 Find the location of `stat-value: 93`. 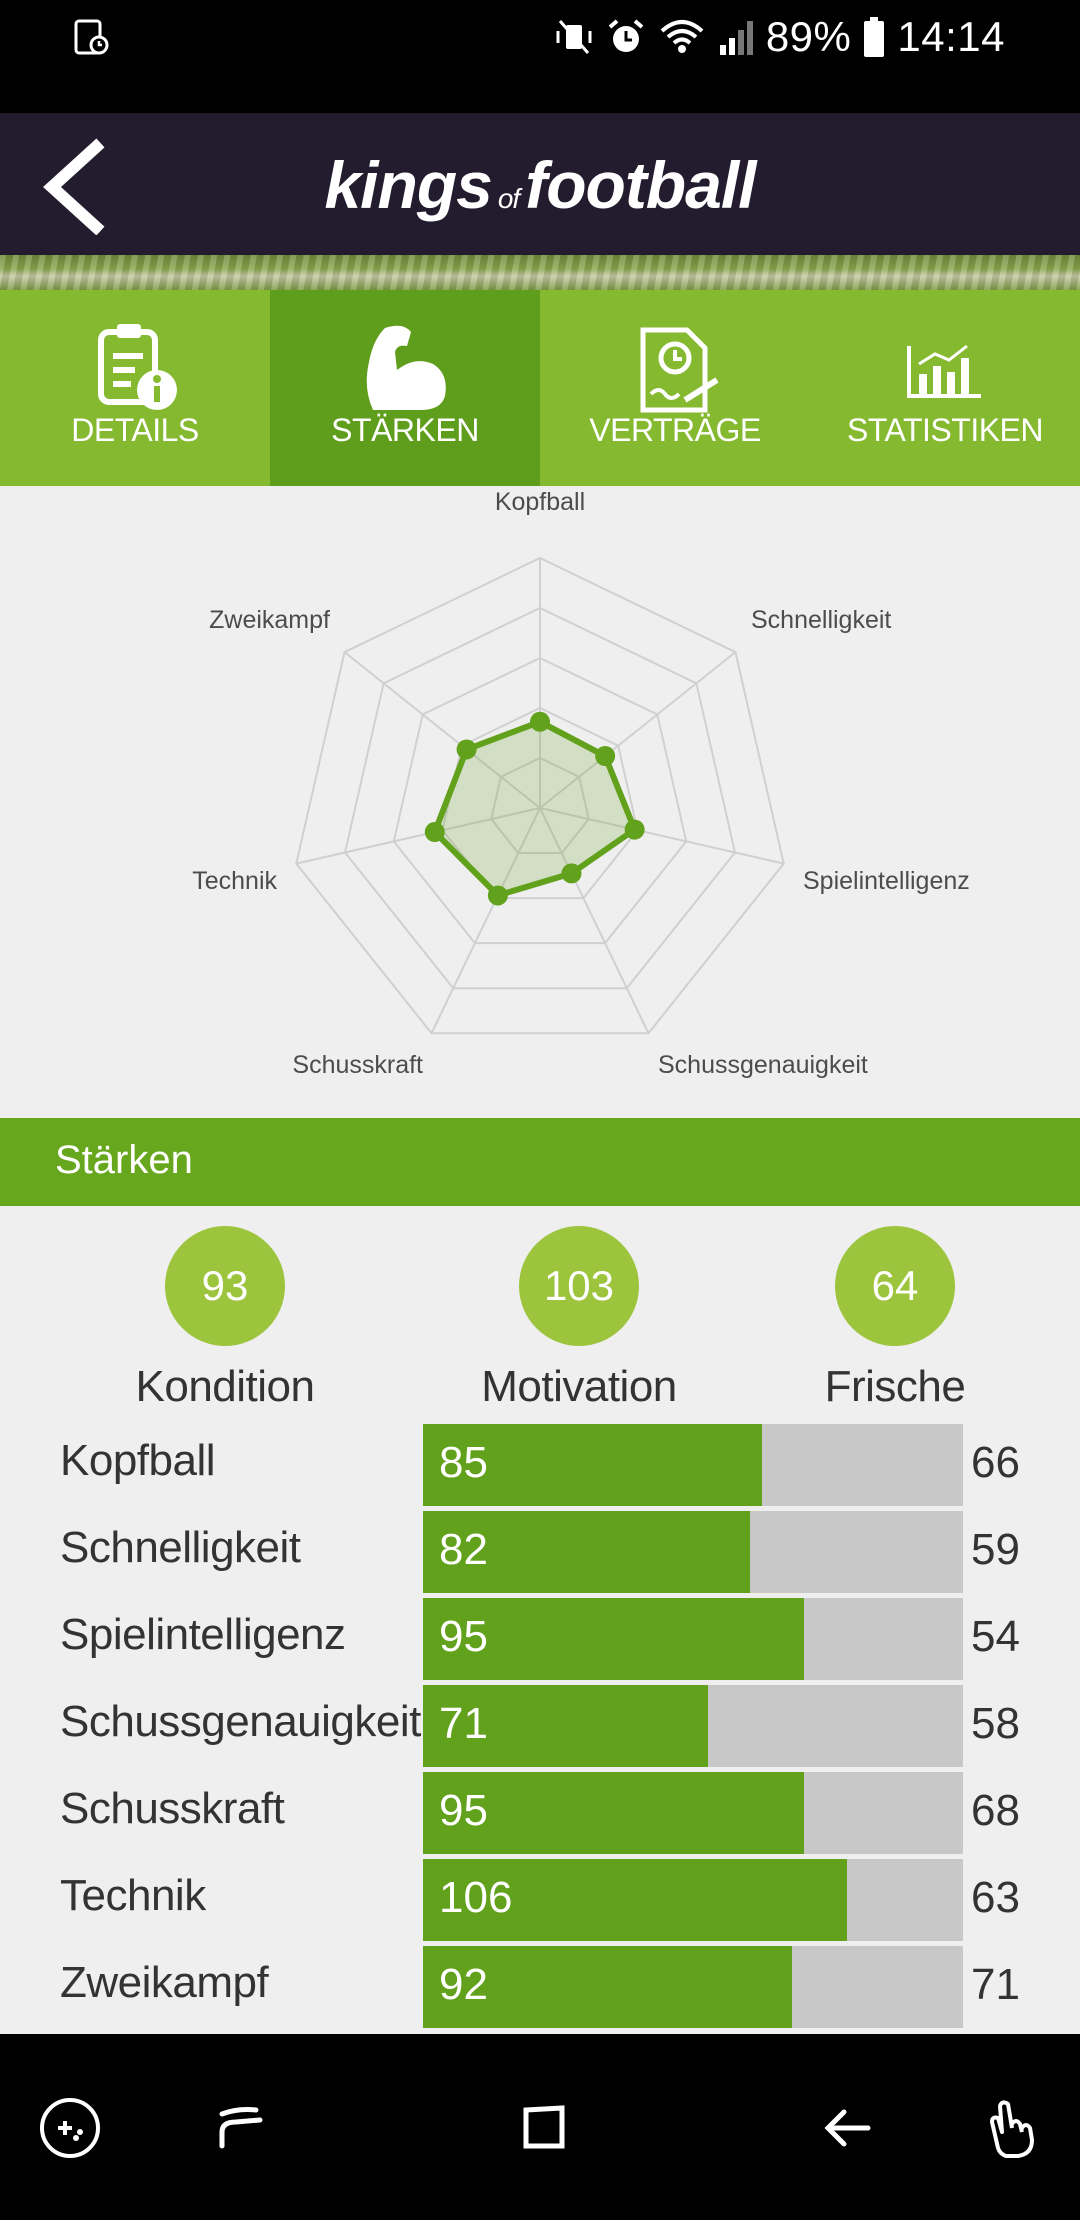

stat-value: 93 is located at coordinates (225, 1286).